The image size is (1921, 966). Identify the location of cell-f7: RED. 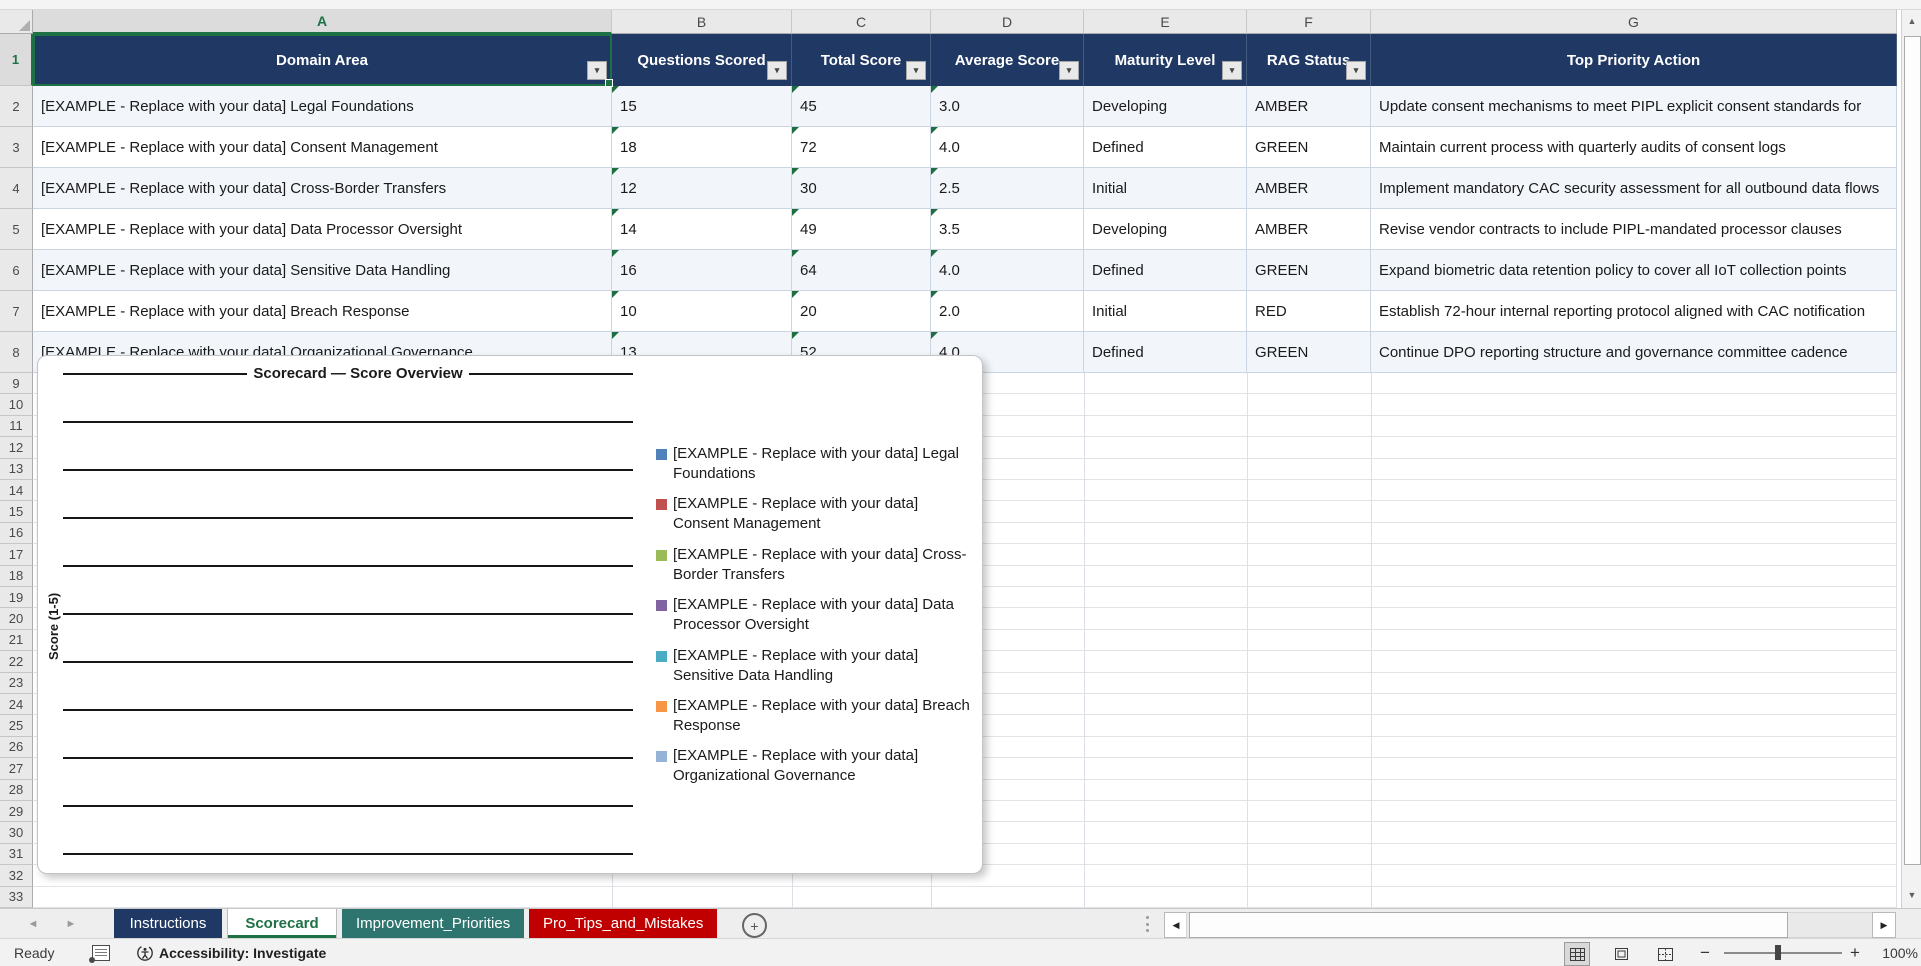
(1309, 311).